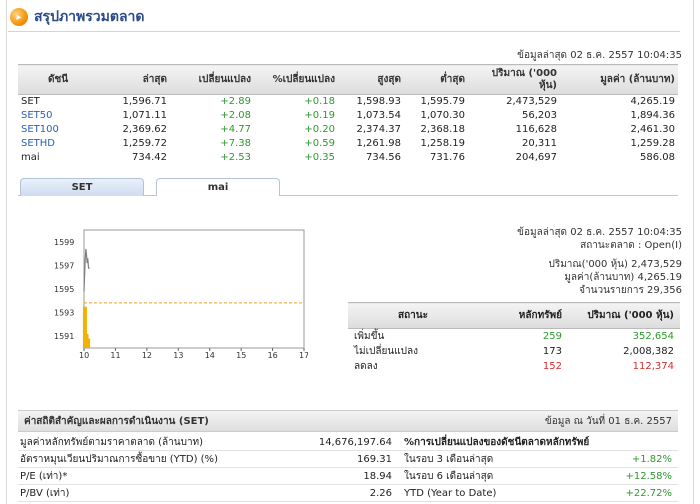 The width and height of the screenshot is (700, 504). I want to click on index-change: +2.08, so click(235, 115).